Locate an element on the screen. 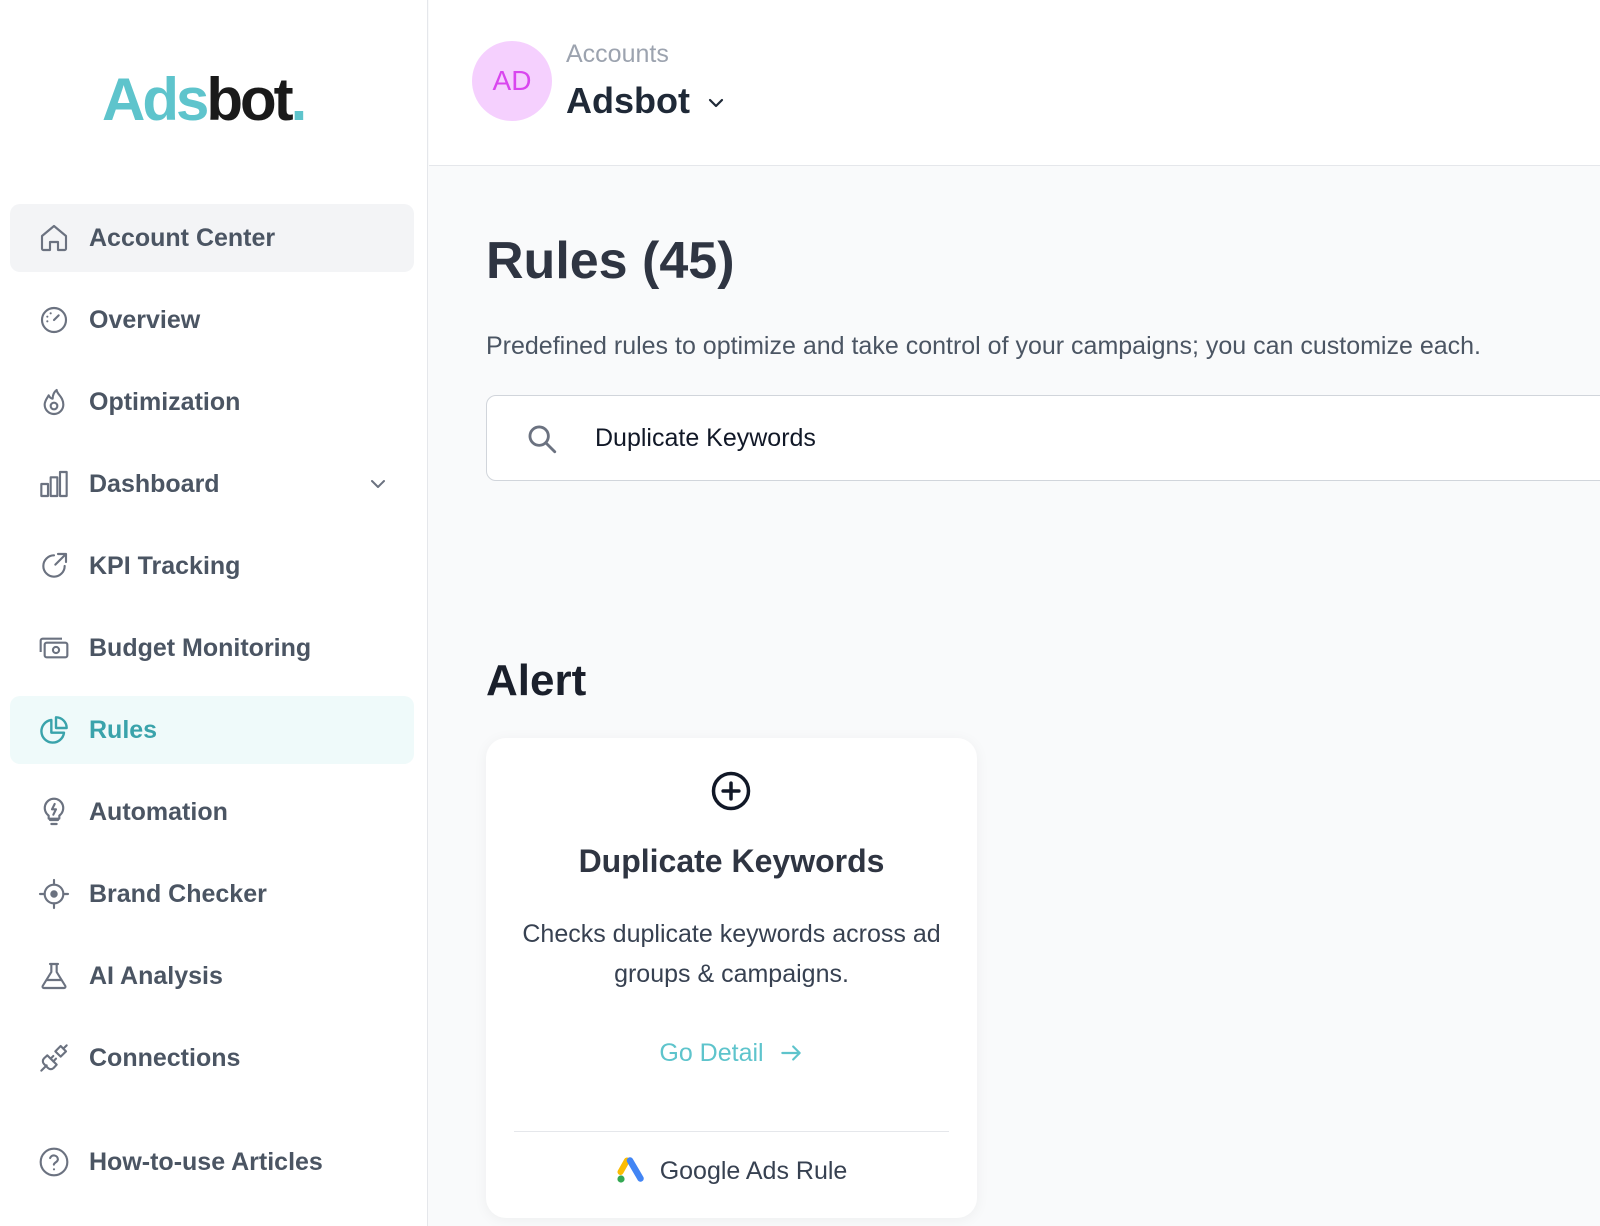 Image resolution: width=1600 pixels, height=1226 pixels. plus-circle-icon is located at coordinates (731, 791).